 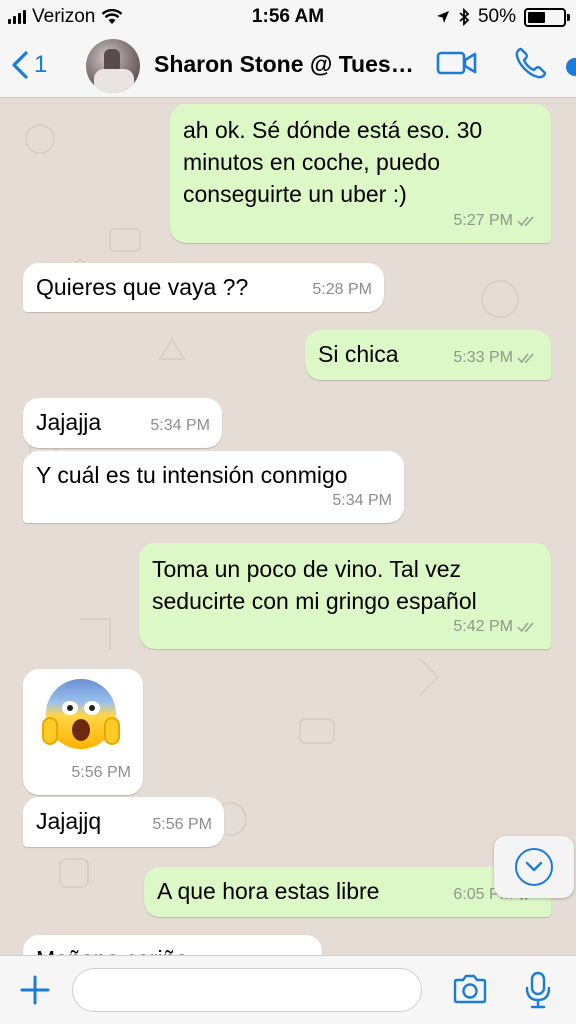 I want to click on phone-call-button, so click(x=531, y=65).